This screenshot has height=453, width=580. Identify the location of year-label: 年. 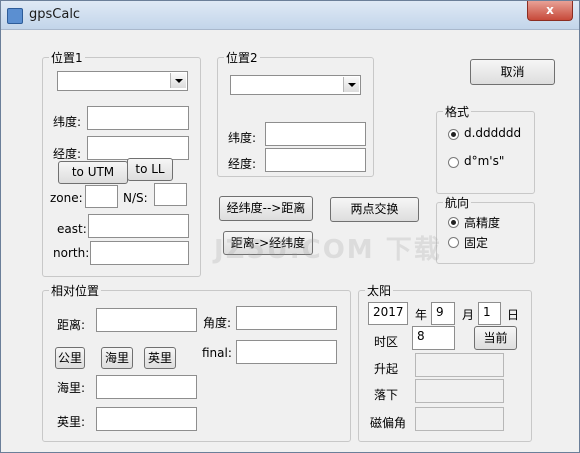
(421, 315).